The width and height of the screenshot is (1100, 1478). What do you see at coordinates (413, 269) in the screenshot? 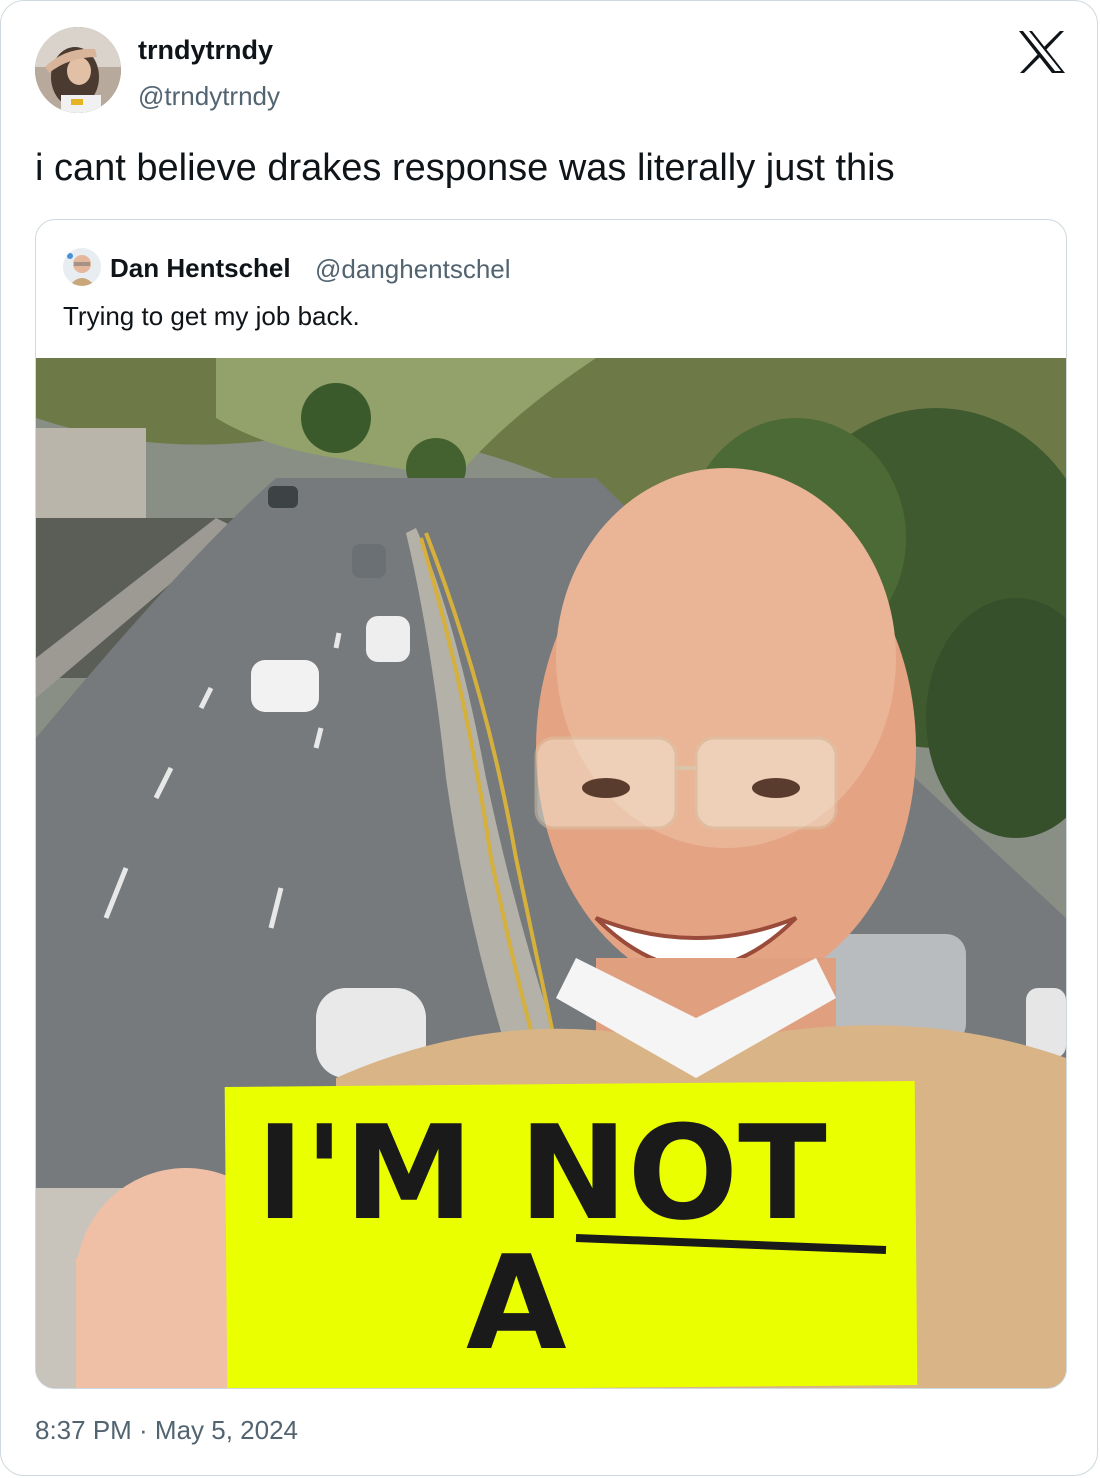
I see `quoted-author-handle: @danghentschel` at bounding box center [413, 269].